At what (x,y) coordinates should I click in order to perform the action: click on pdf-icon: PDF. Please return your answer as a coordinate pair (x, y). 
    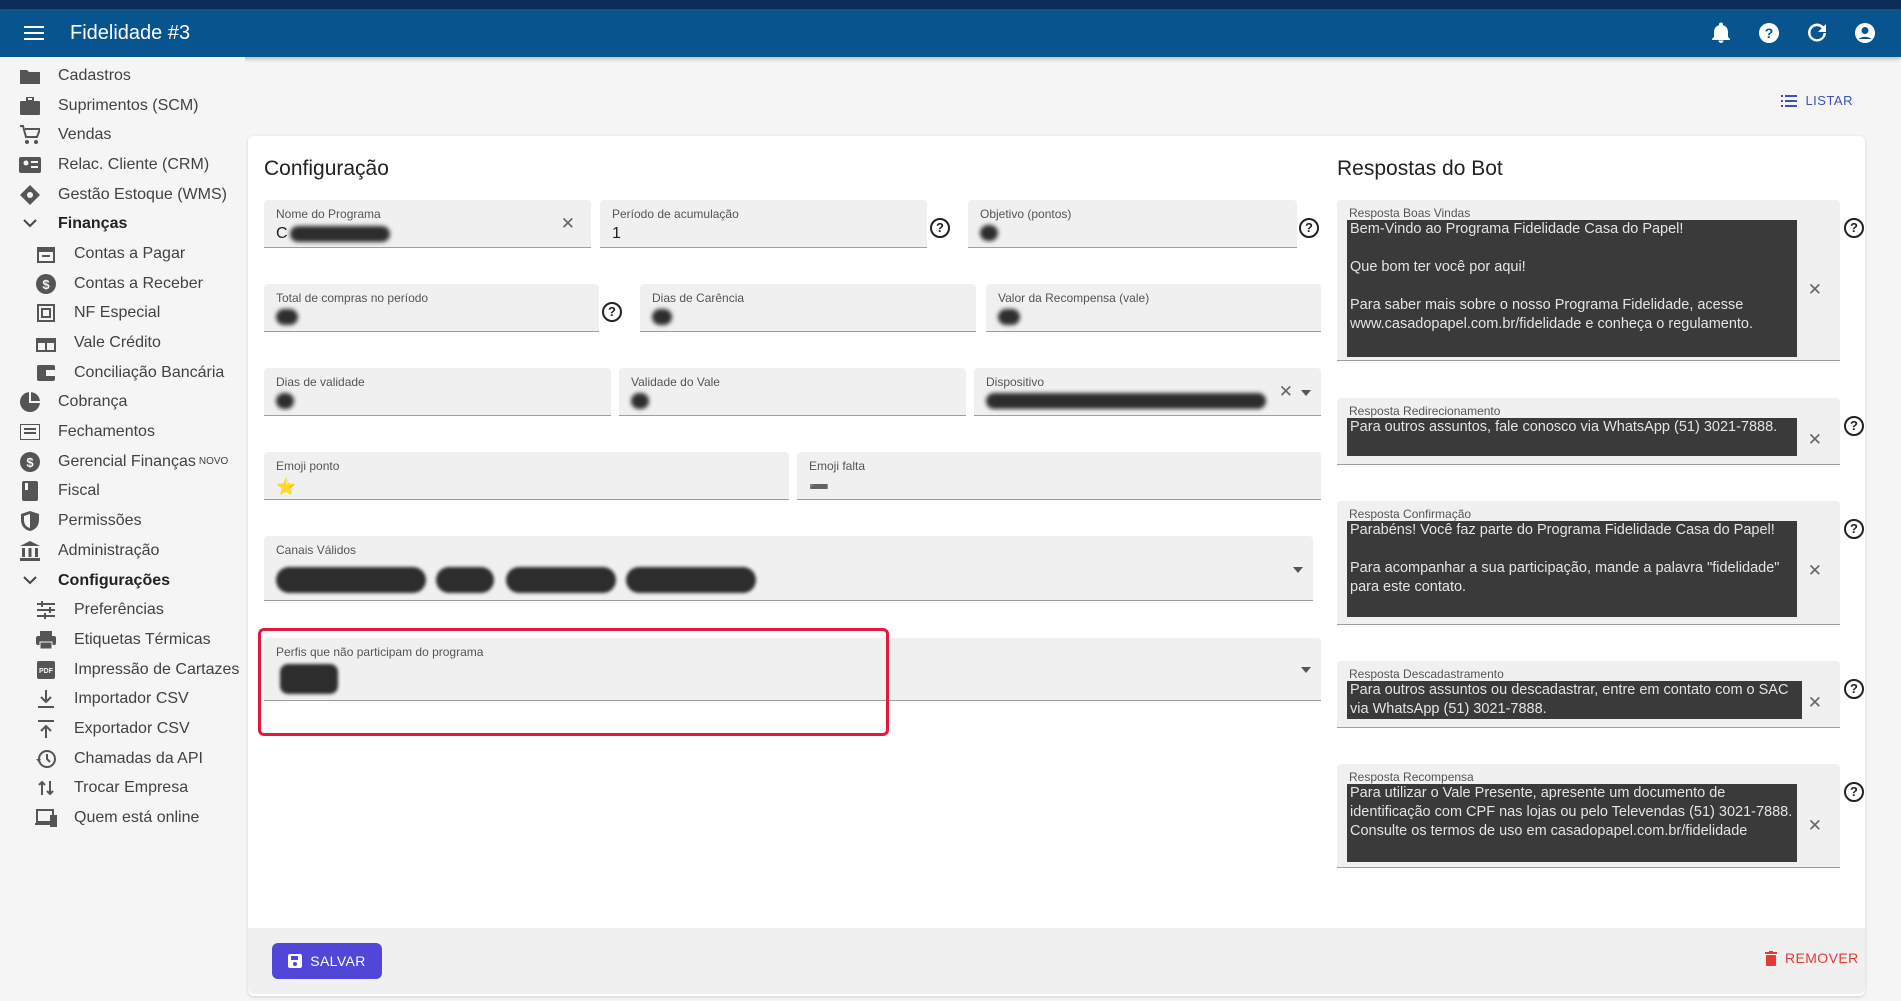
    Looking at the image, I should click on (46, 670).